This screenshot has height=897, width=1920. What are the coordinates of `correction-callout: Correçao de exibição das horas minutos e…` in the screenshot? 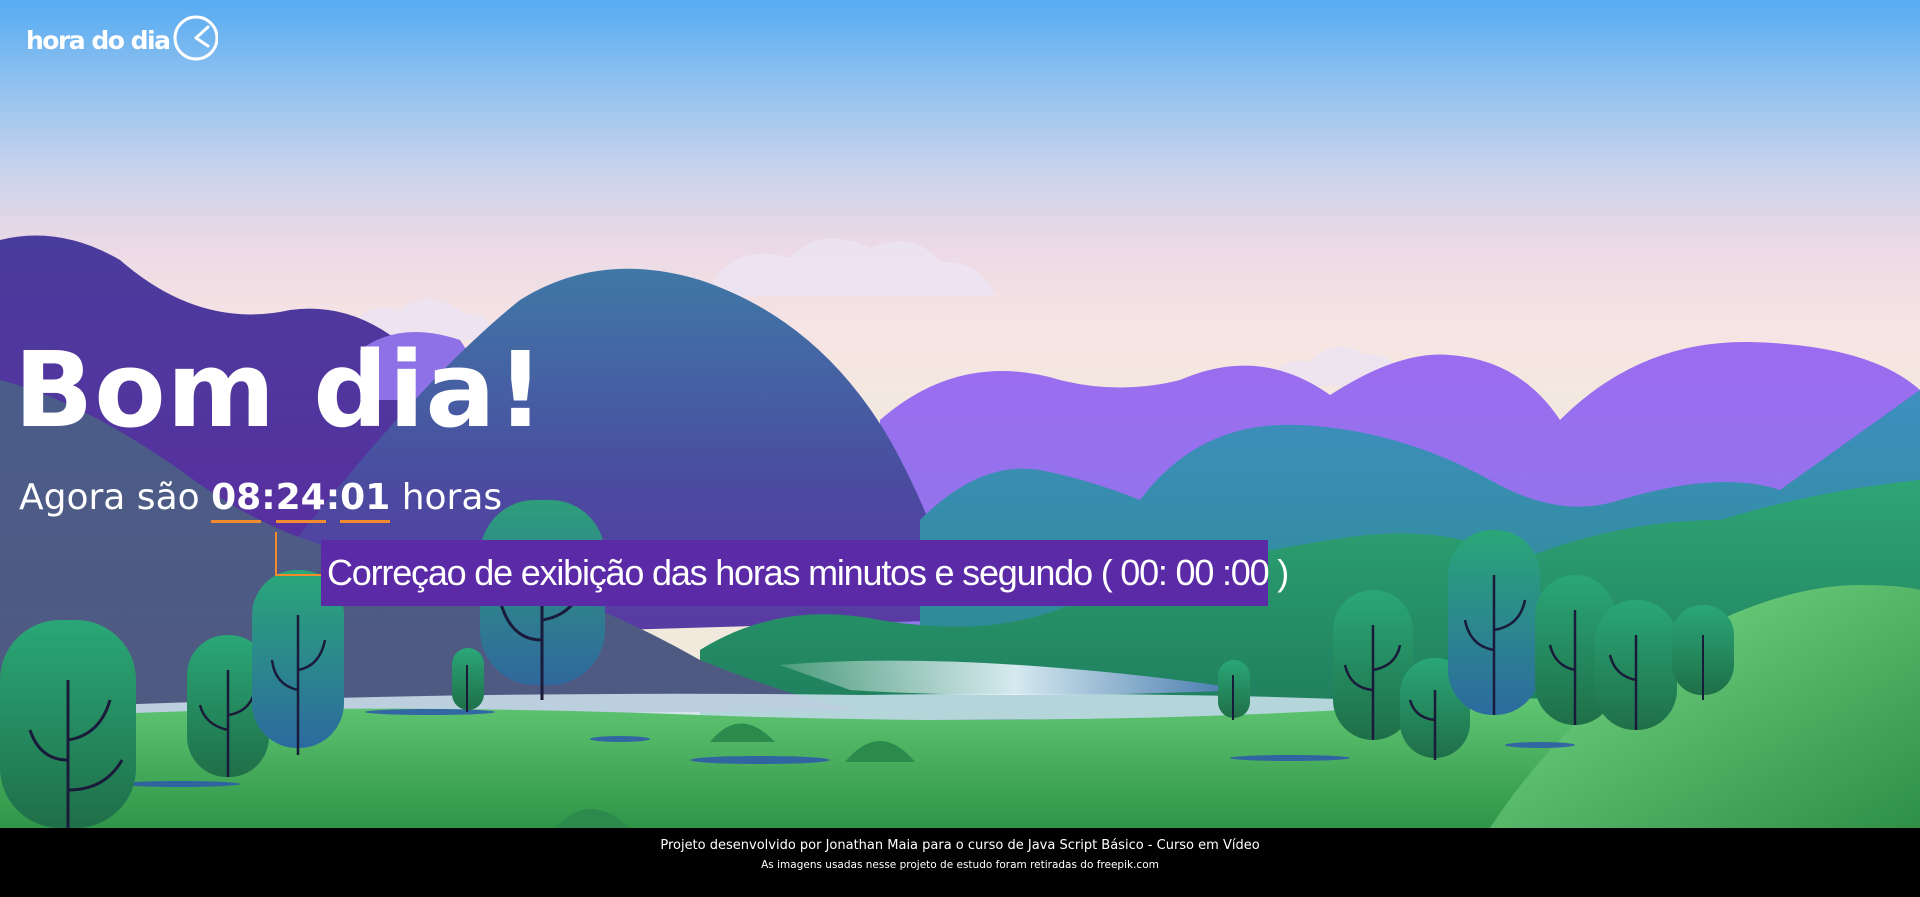 It's located at (805, 573).